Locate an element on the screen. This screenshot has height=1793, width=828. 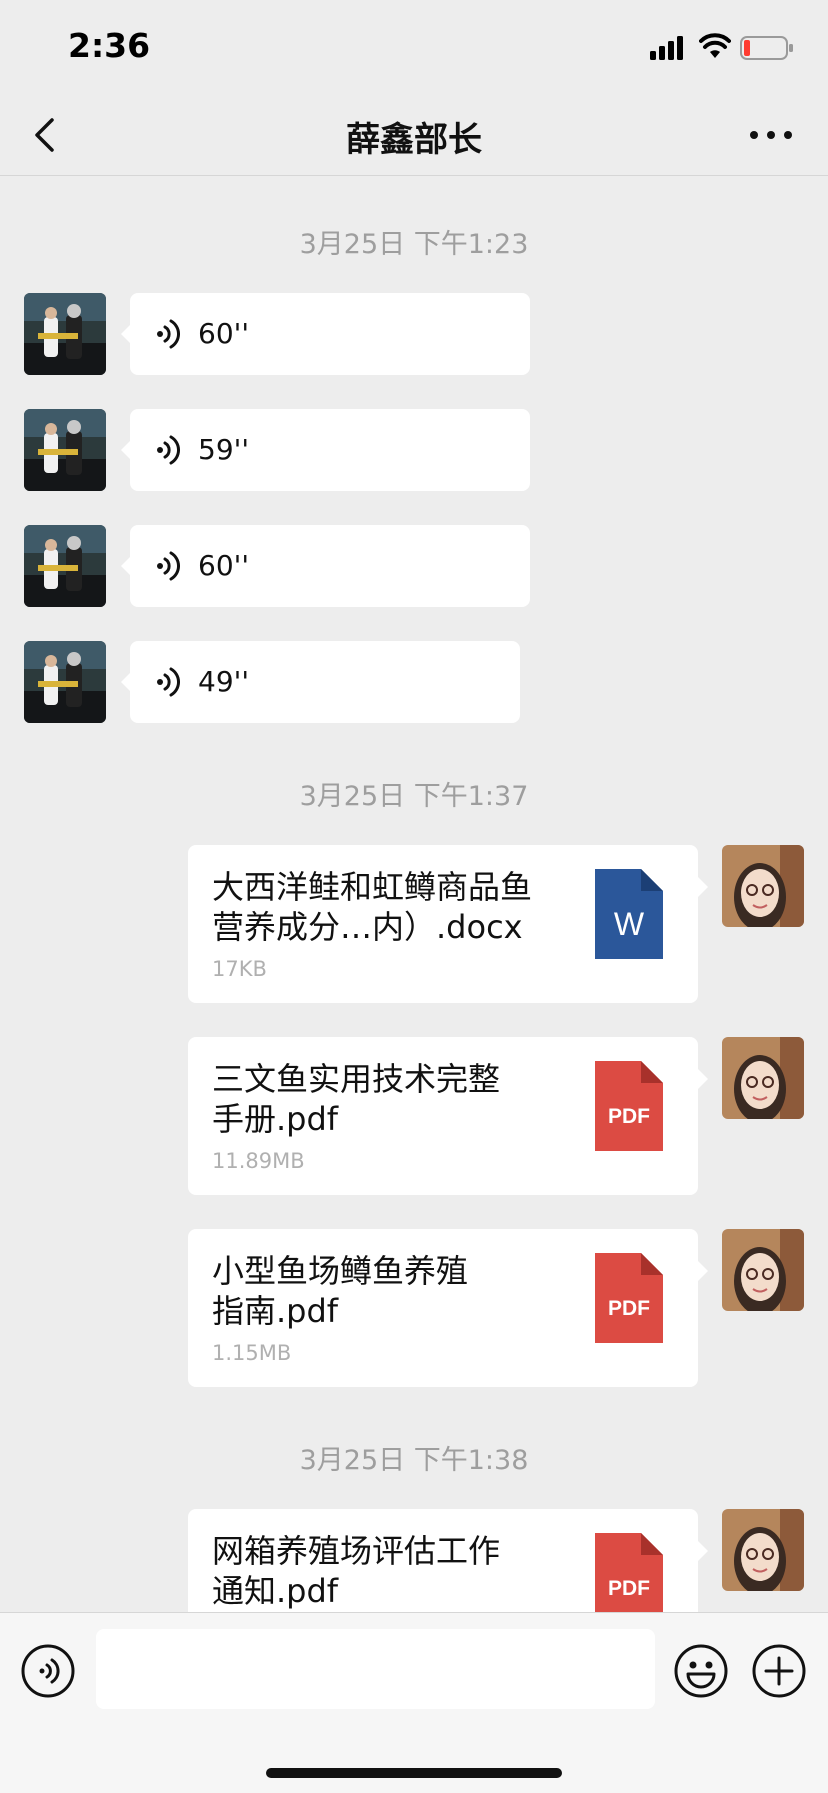
emoji-icon is located at coordinates (701, 1671).